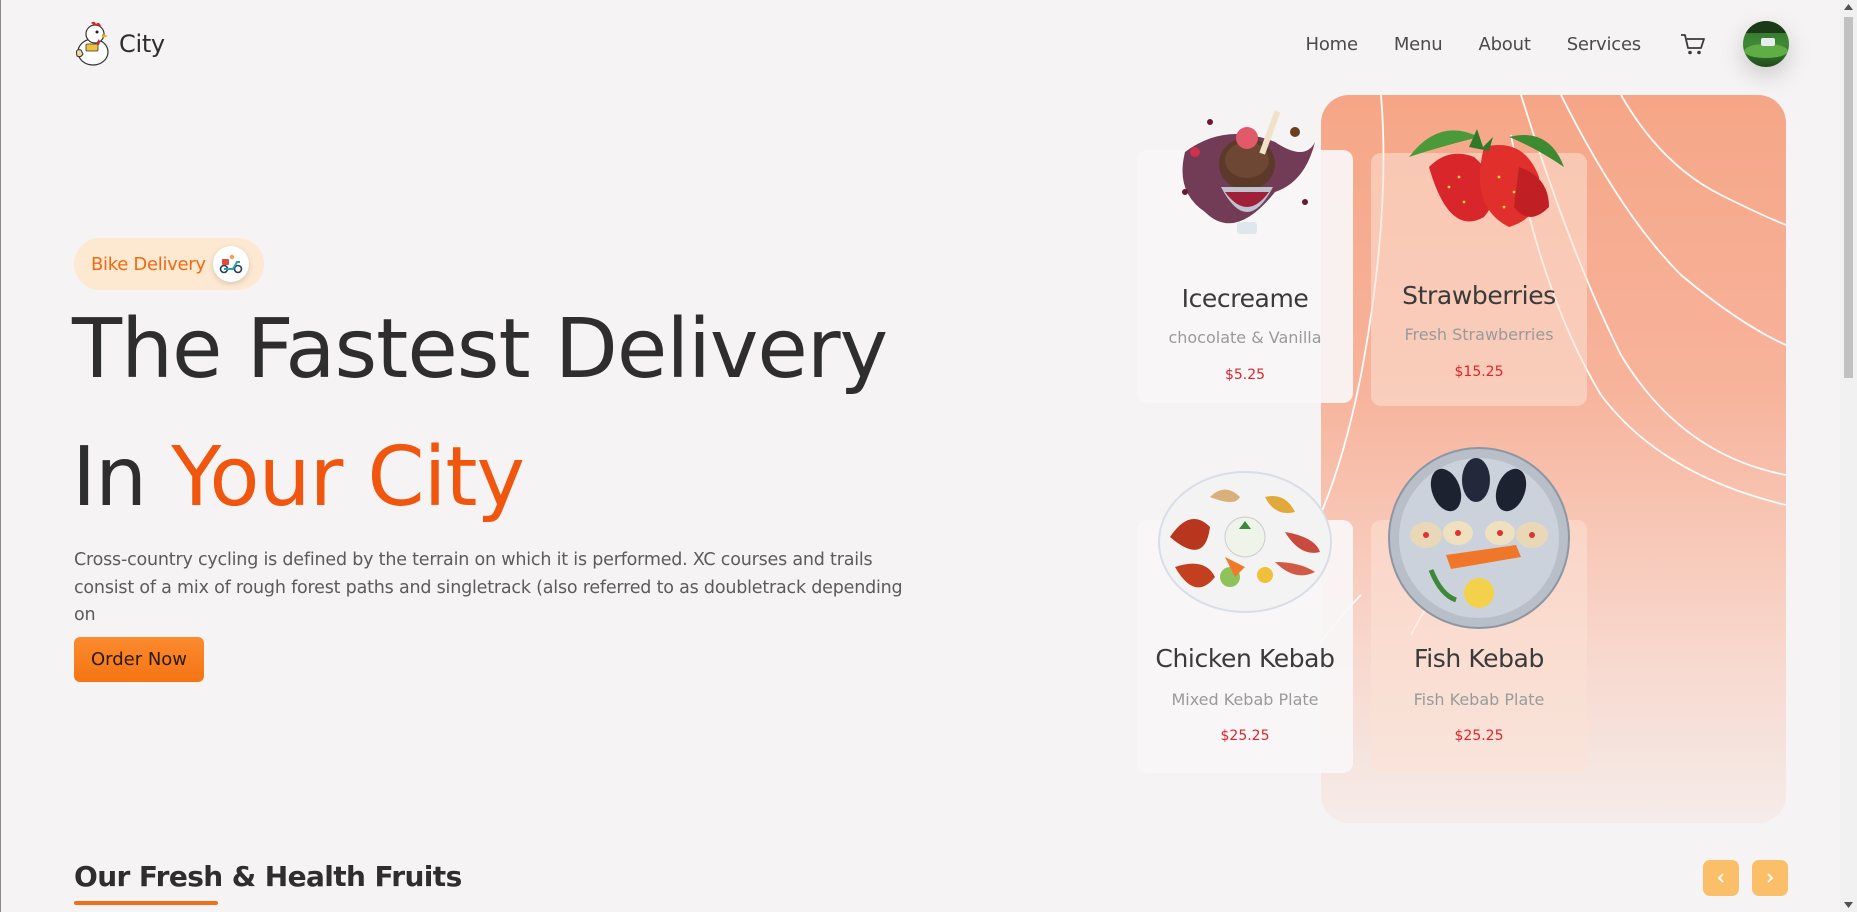 The width and height of the screenshot is (1857, 912). I want to click on avatar-image, so click(1766, 44).